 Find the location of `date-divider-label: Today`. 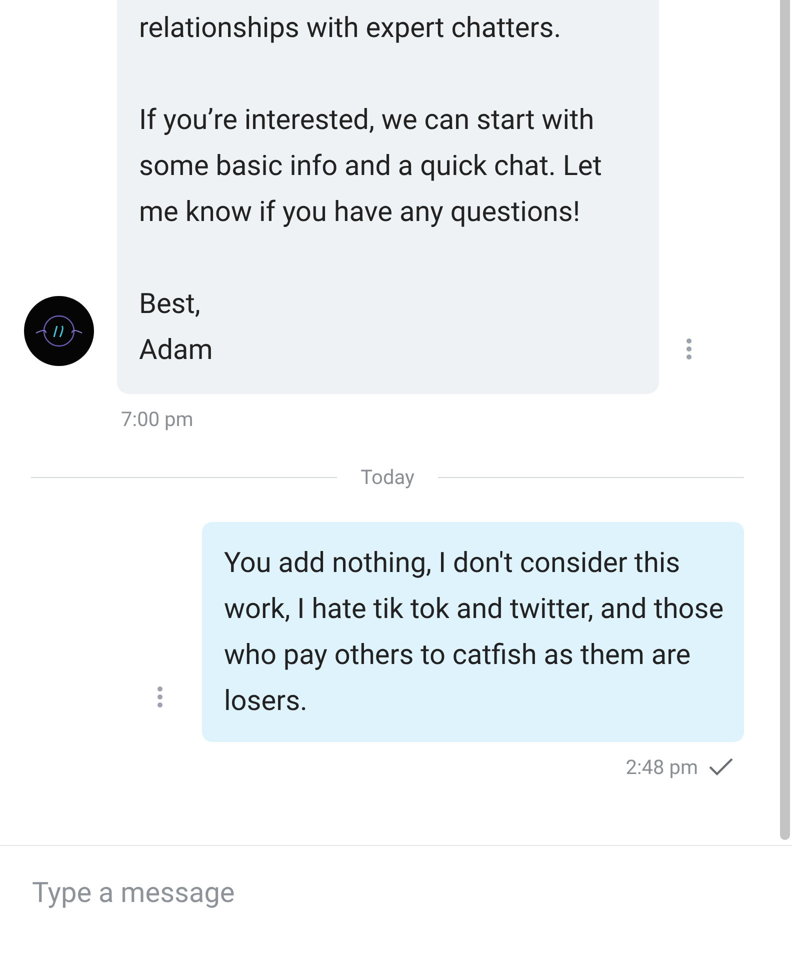

date-divider-label: Today is located at coordinates (388, 477).